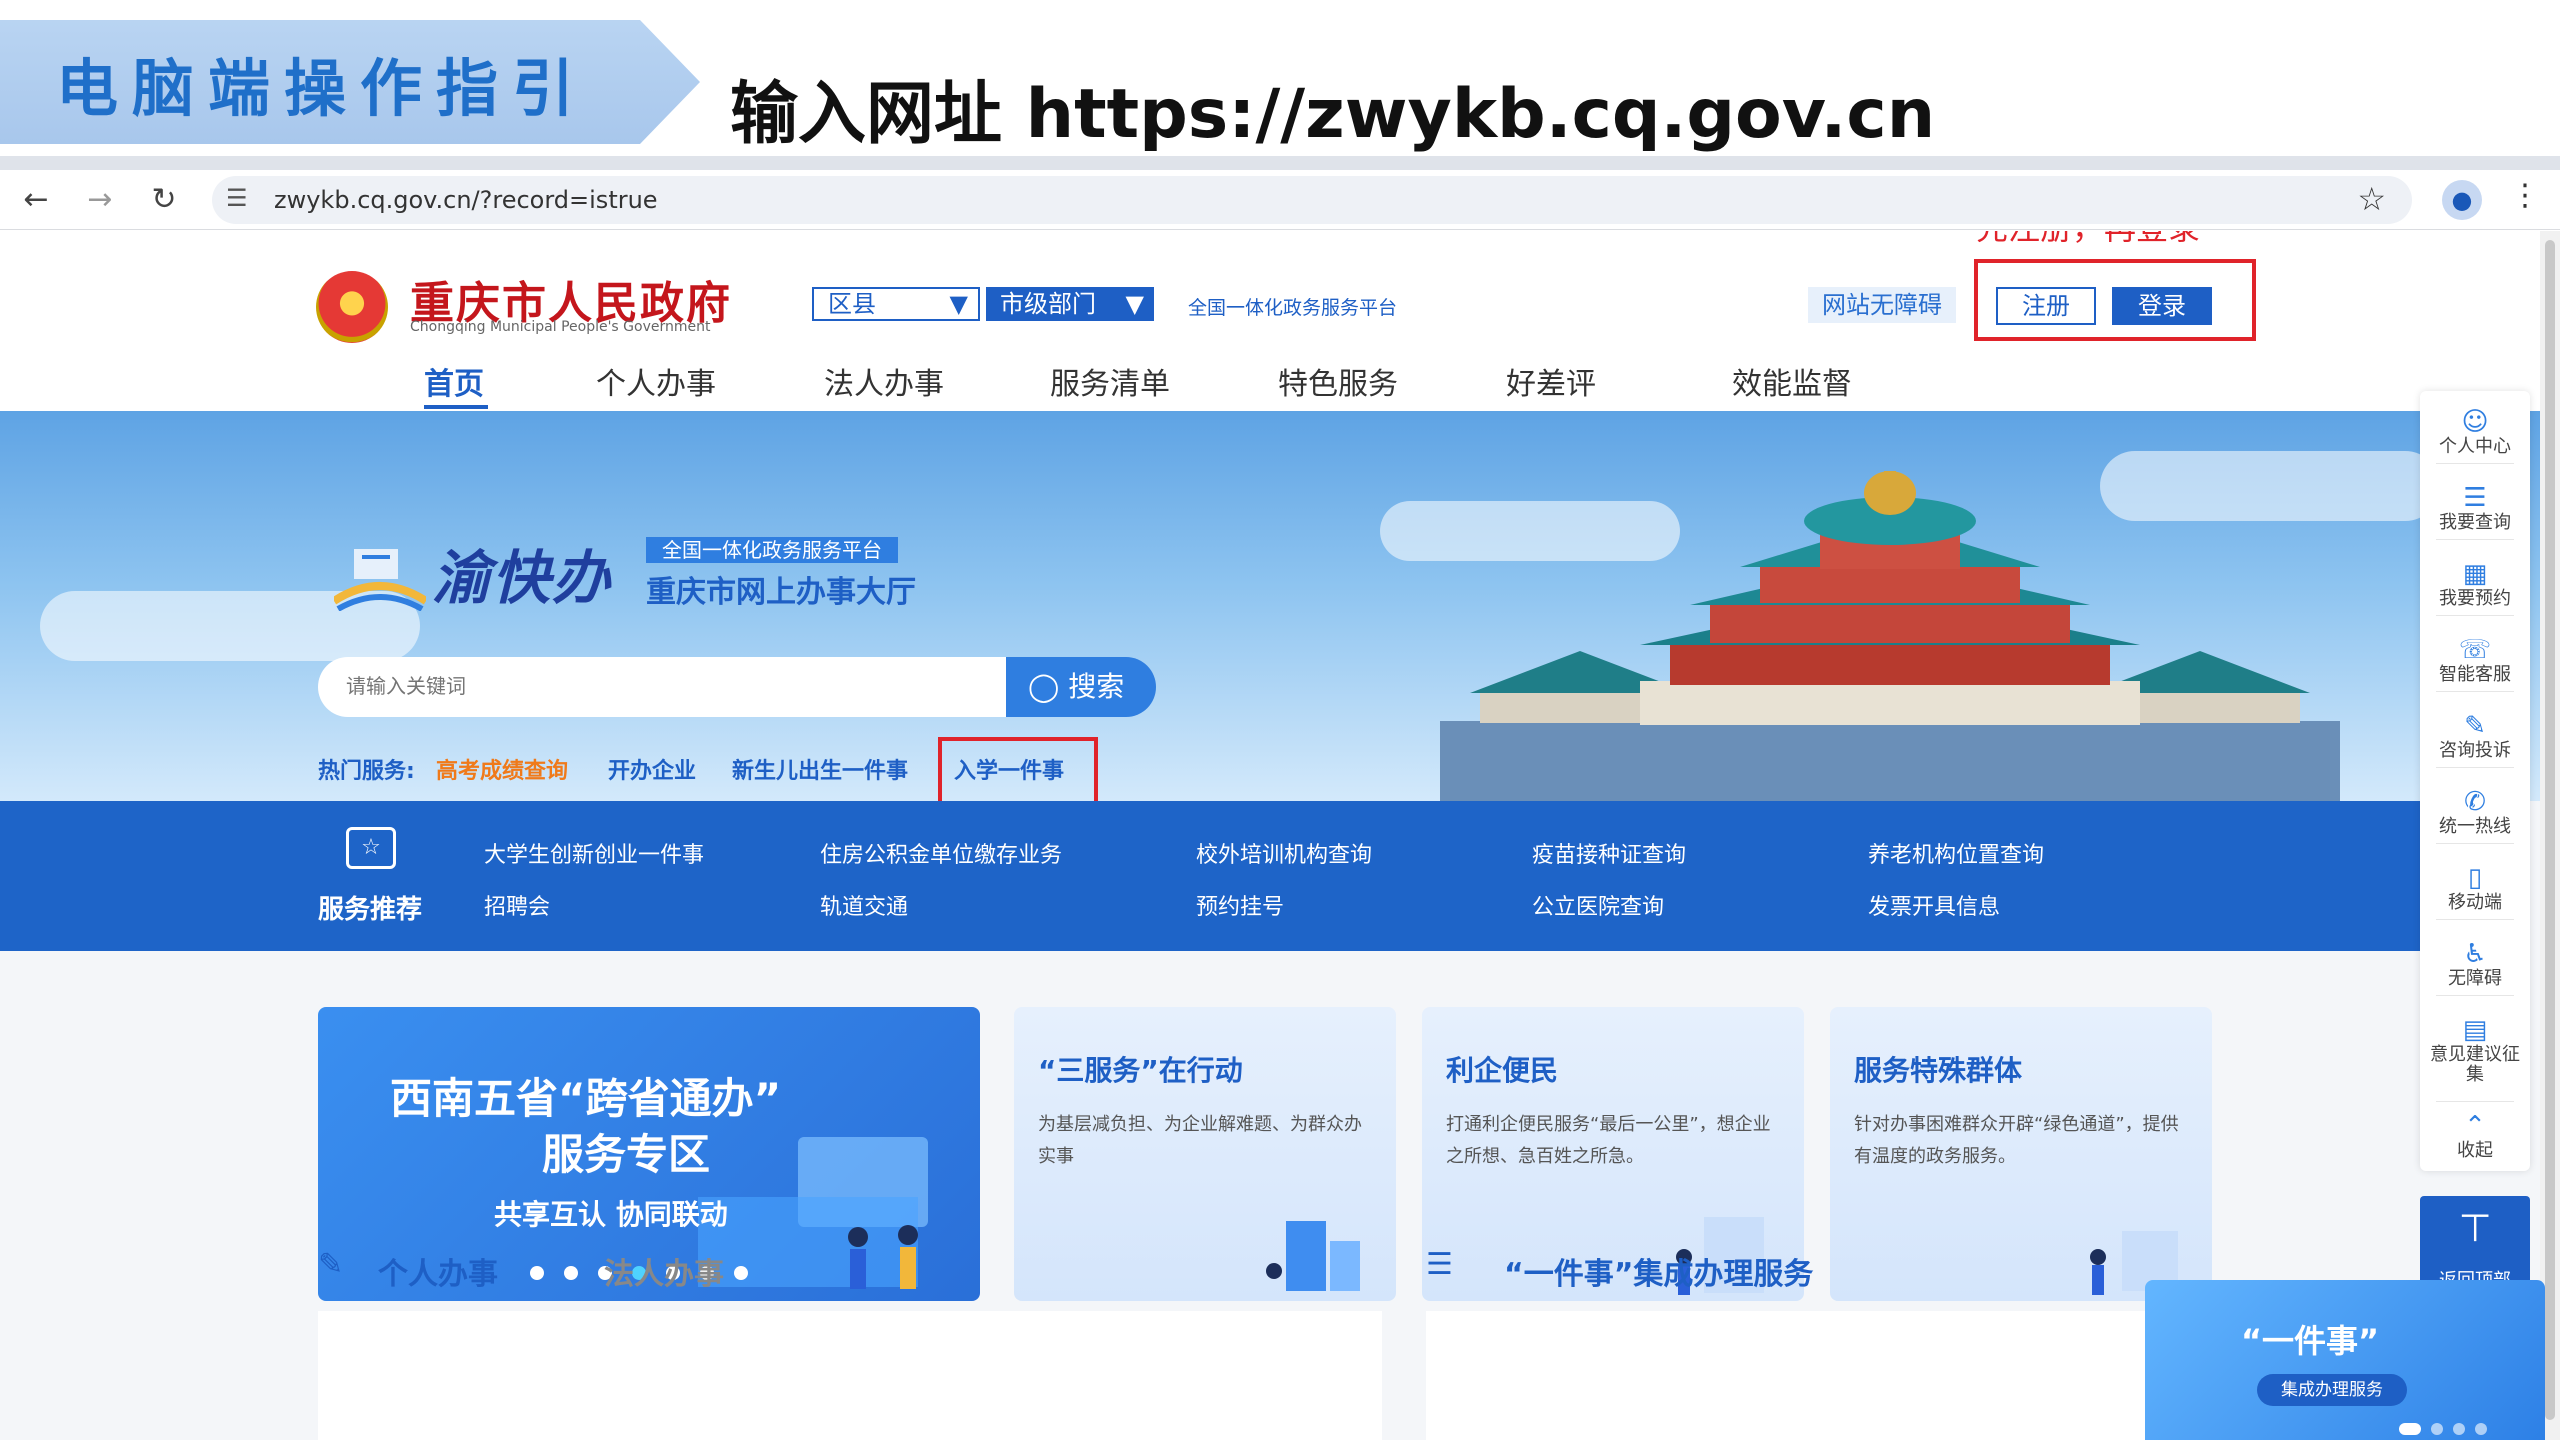  What do you see at coordinates (2475, 660) in the screenshot?
I see `toolbar-smart-service: ☏ 智能客服` at bounding box center [2475, 660].